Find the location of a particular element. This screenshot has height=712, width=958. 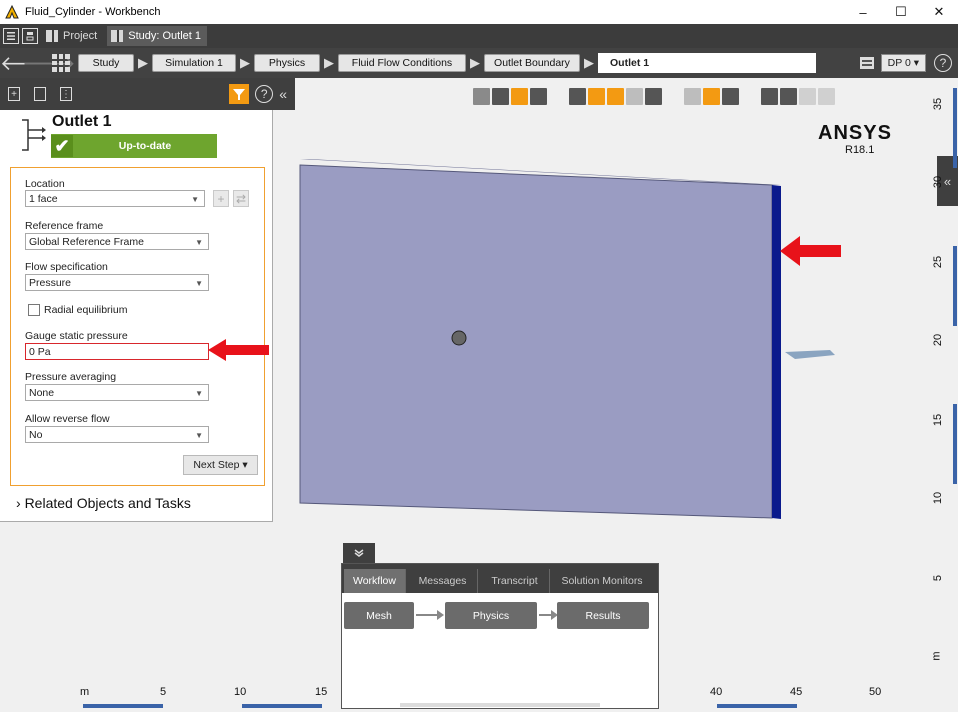

panel-title: Outlet 1 is located at coordinates (82, 121).